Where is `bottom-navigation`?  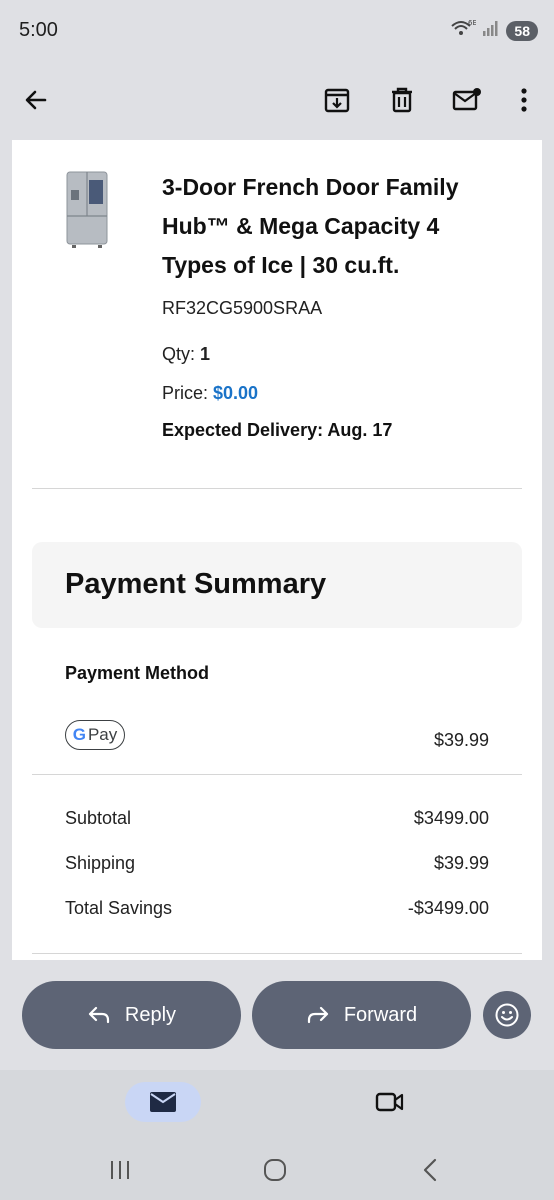
bottom-navigation is located at coordinates (277, 1105).